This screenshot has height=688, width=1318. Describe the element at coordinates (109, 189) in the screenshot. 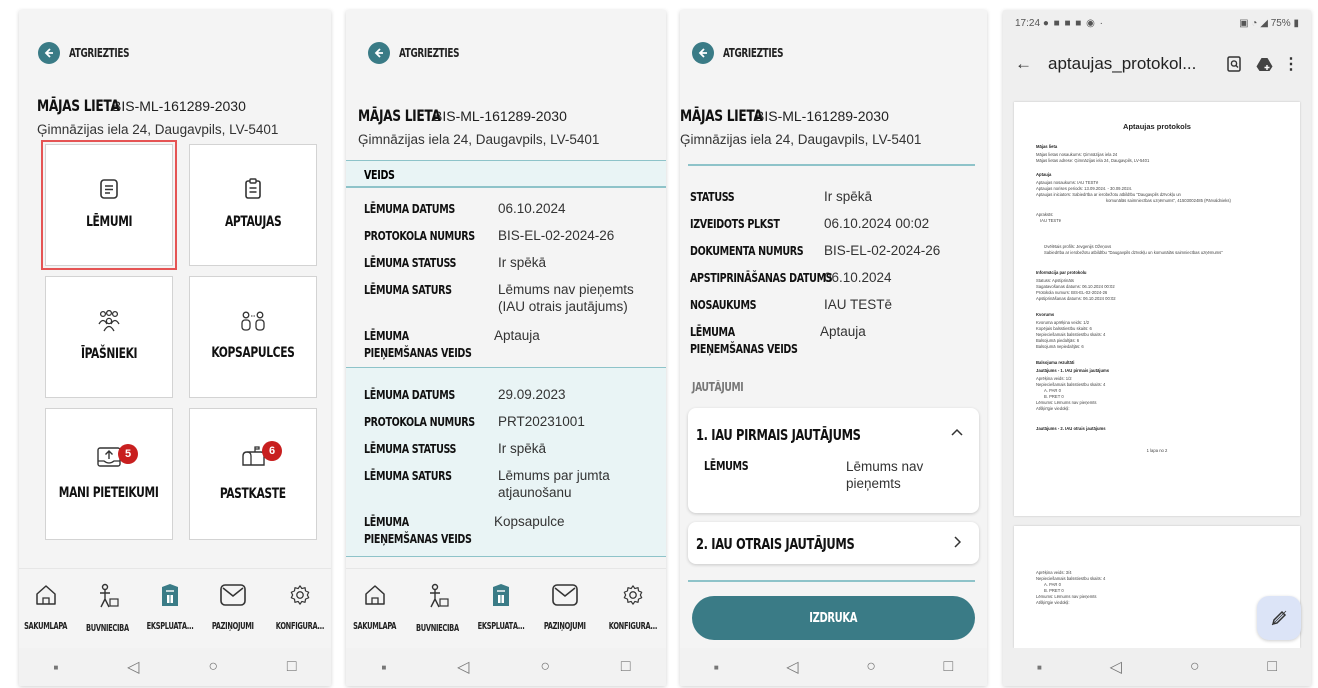

I see `document-icon` at that location.